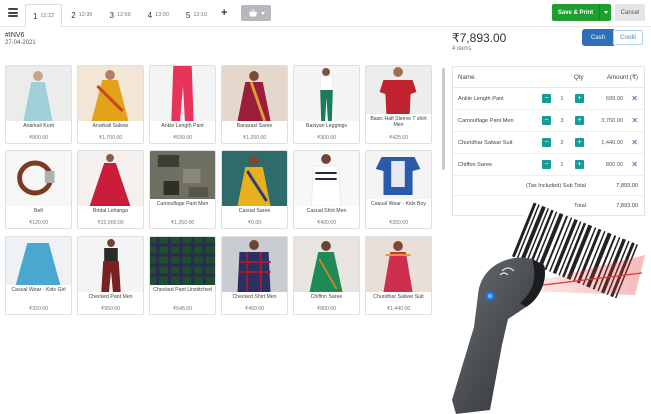 Image resolution: width=651 pixels, height=414 pixels. I want to click on basket-icon, so click(252, 13).